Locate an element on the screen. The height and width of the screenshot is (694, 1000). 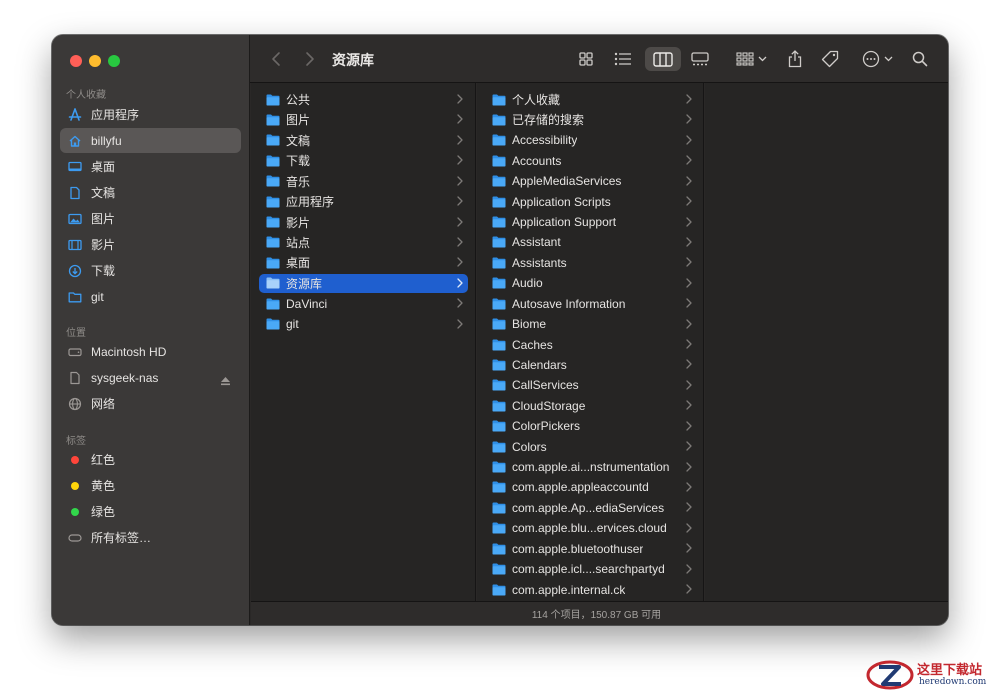
library-folder-row: ColorPickers is located at coordinates (591, 426).